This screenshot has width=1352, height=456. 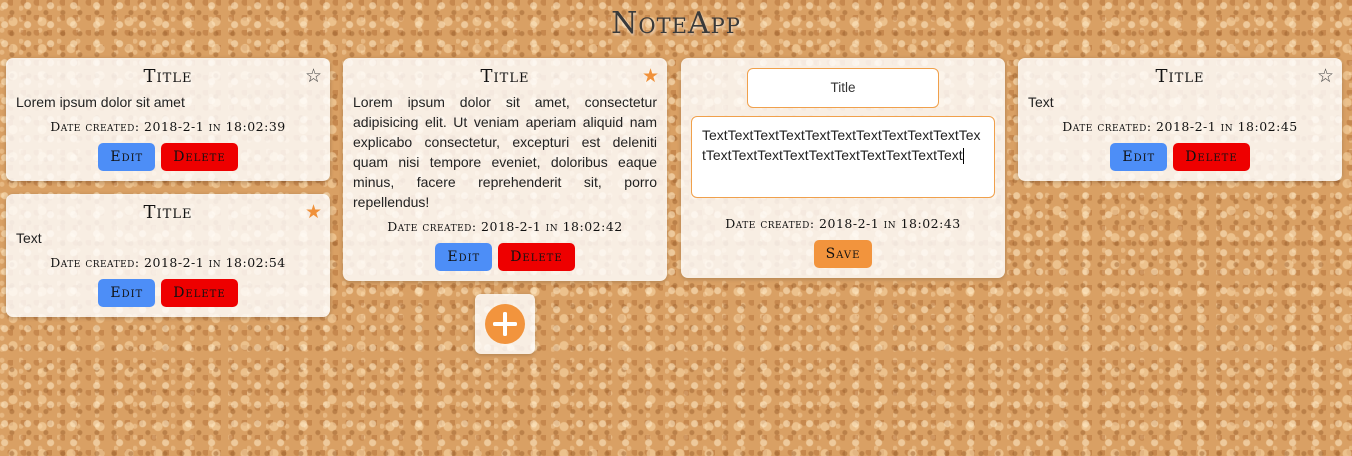 I want to click on note-date: Date created: 2018-2-1 in 18:02:45, so click(x=1180, y=126).